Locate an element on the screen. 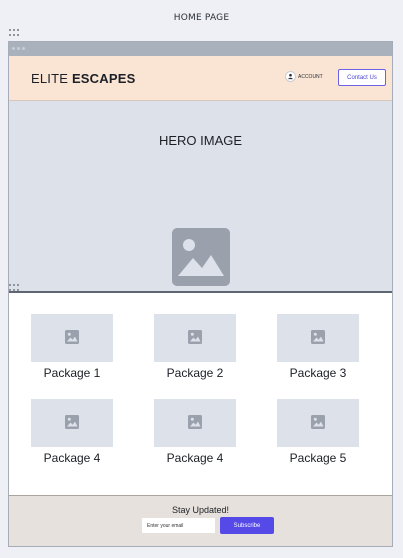 Image resolution: width=403 pixels, height=558 pixels. package-card: Package 1 is located at coordinates (72, 347).